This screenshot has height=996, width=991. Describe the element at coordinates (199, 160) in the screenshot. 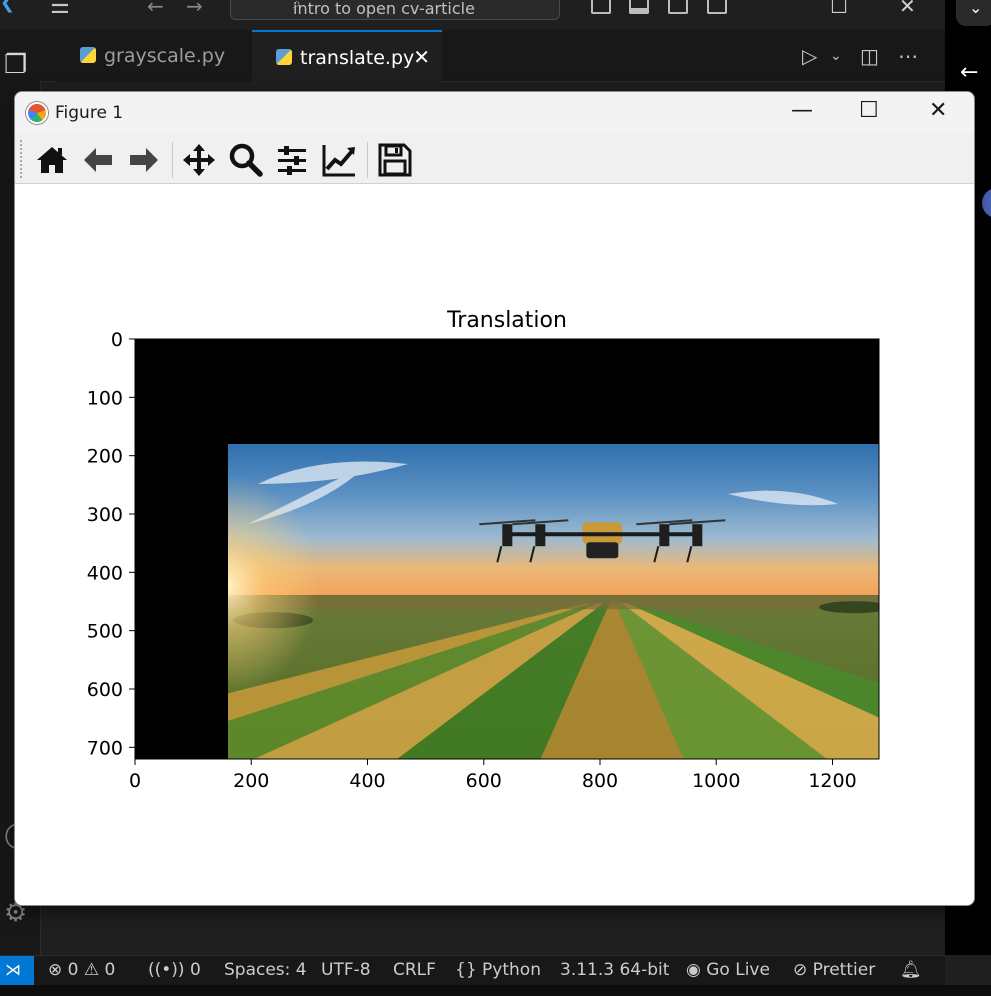

I see `pan-icon` at that location.